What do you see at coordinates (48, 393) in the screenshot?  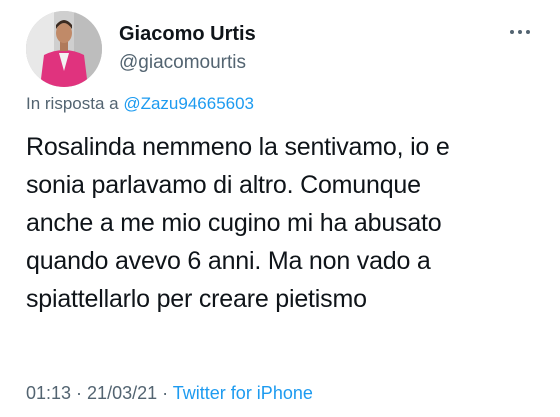 I see `tweet-time: 01:13` at bounding box center [48, 393].